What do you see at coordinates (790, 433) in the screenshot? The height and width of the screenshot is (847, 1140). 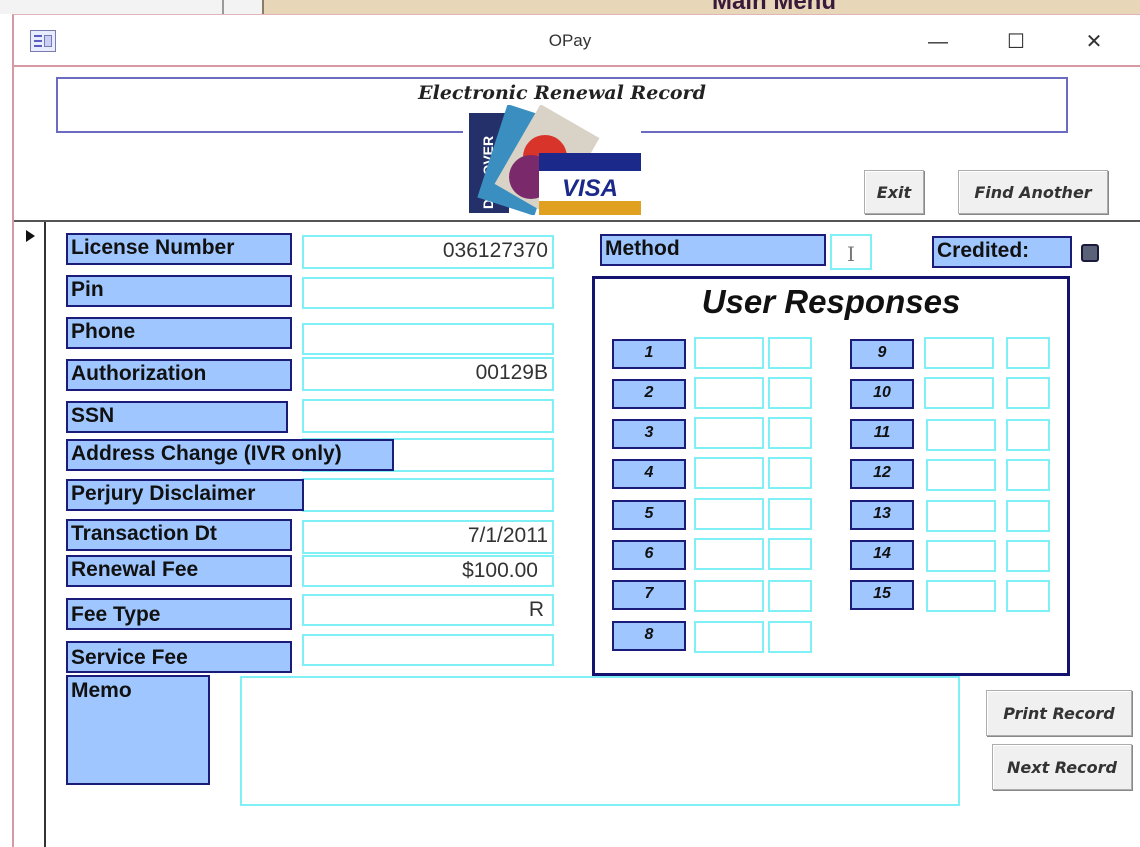 I see `response-3-field-b` at bounding box center [790, 433].